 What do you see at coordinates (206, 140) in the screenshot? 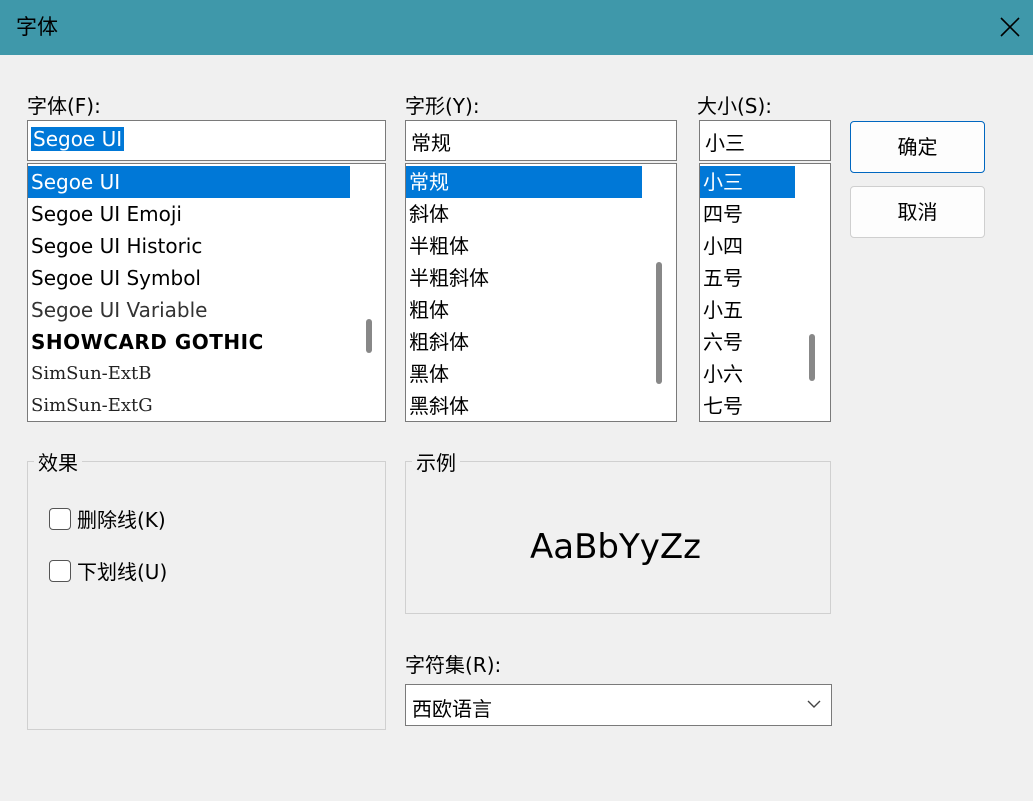
I see `font-input: Segoe UI` at bounding box center [206, 140].